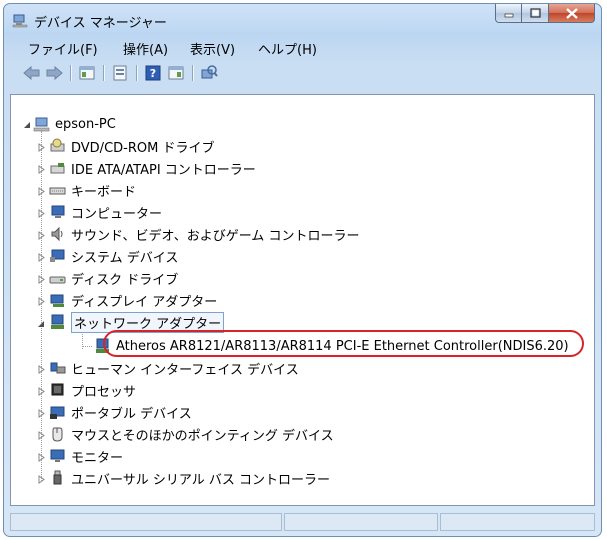 Image resolution: width=607 pixels, height=540 pixels. I want to click on minimize-button, so click(508, 13).